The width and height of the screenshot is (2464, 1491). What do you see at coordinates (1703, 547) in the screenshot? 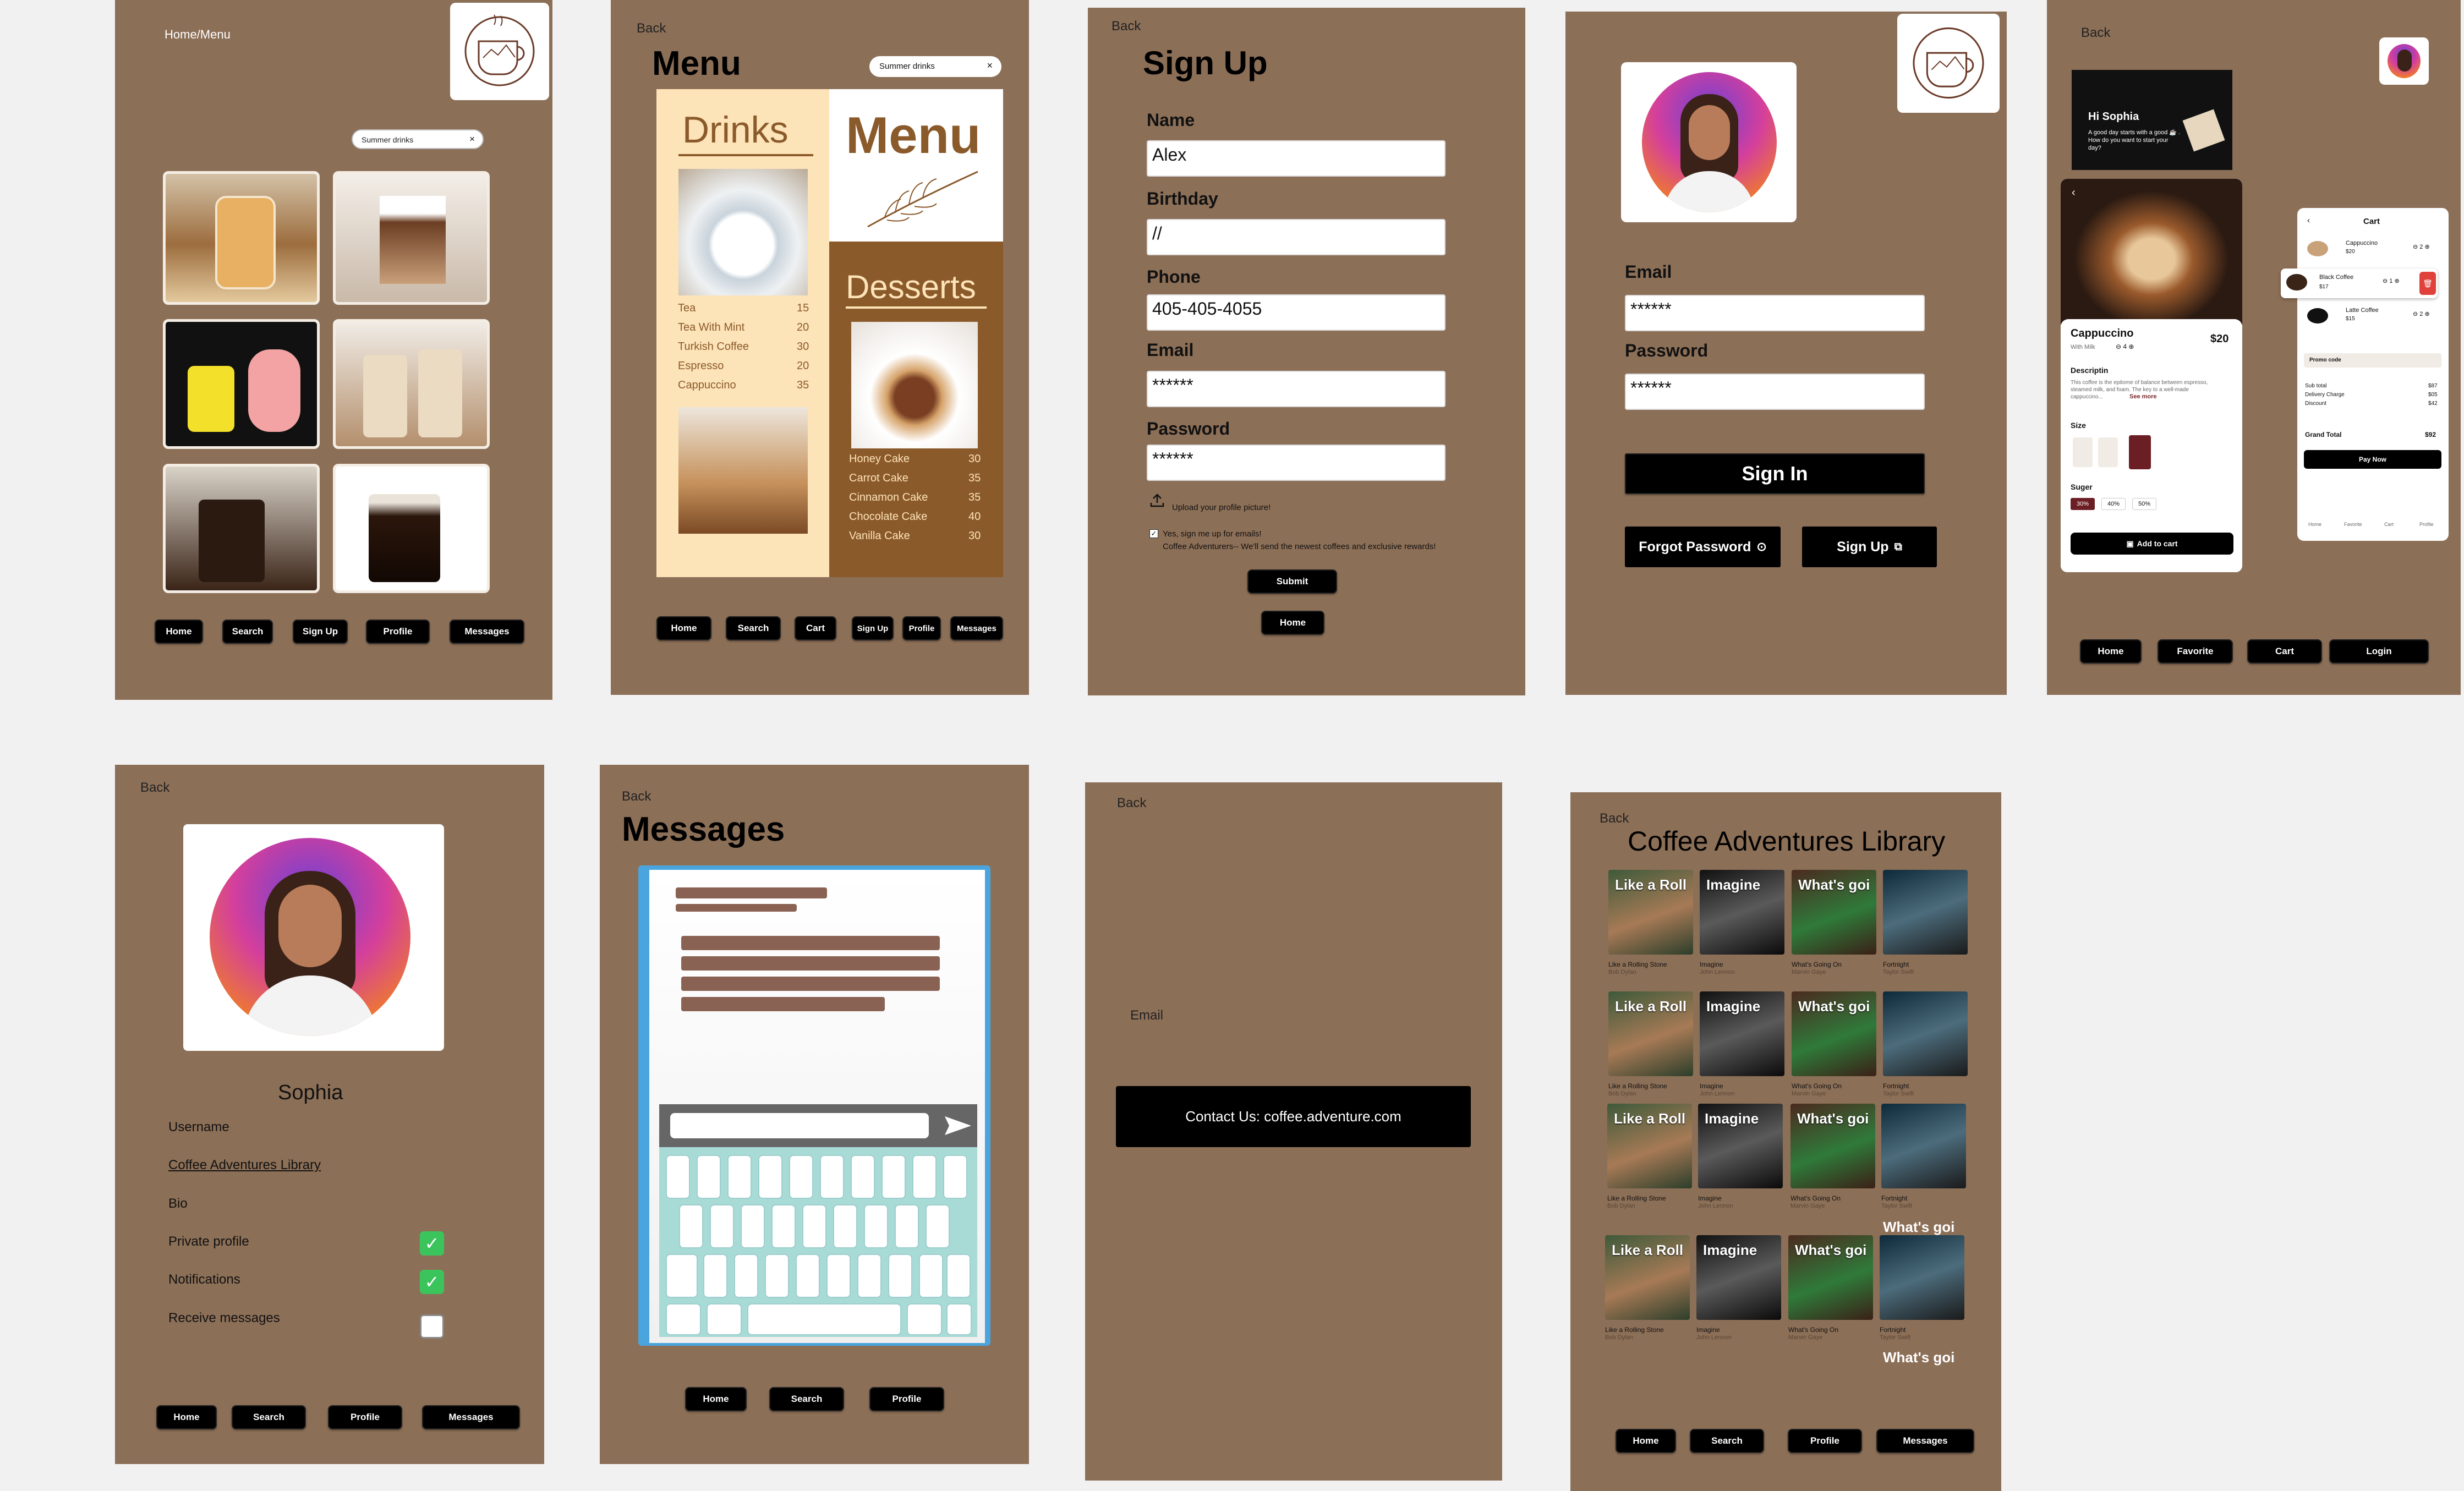
I see `forgot-password-button: Forgot Password ⊙` at bounding box center [1703, 547].